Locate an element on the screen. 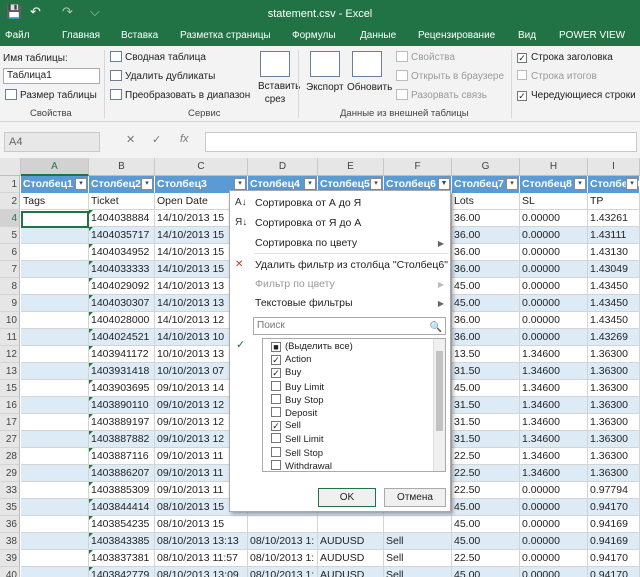 This screenshot has width=640, height=577. filter-value-item: Withdrawal is located at coordinates (301, 465).